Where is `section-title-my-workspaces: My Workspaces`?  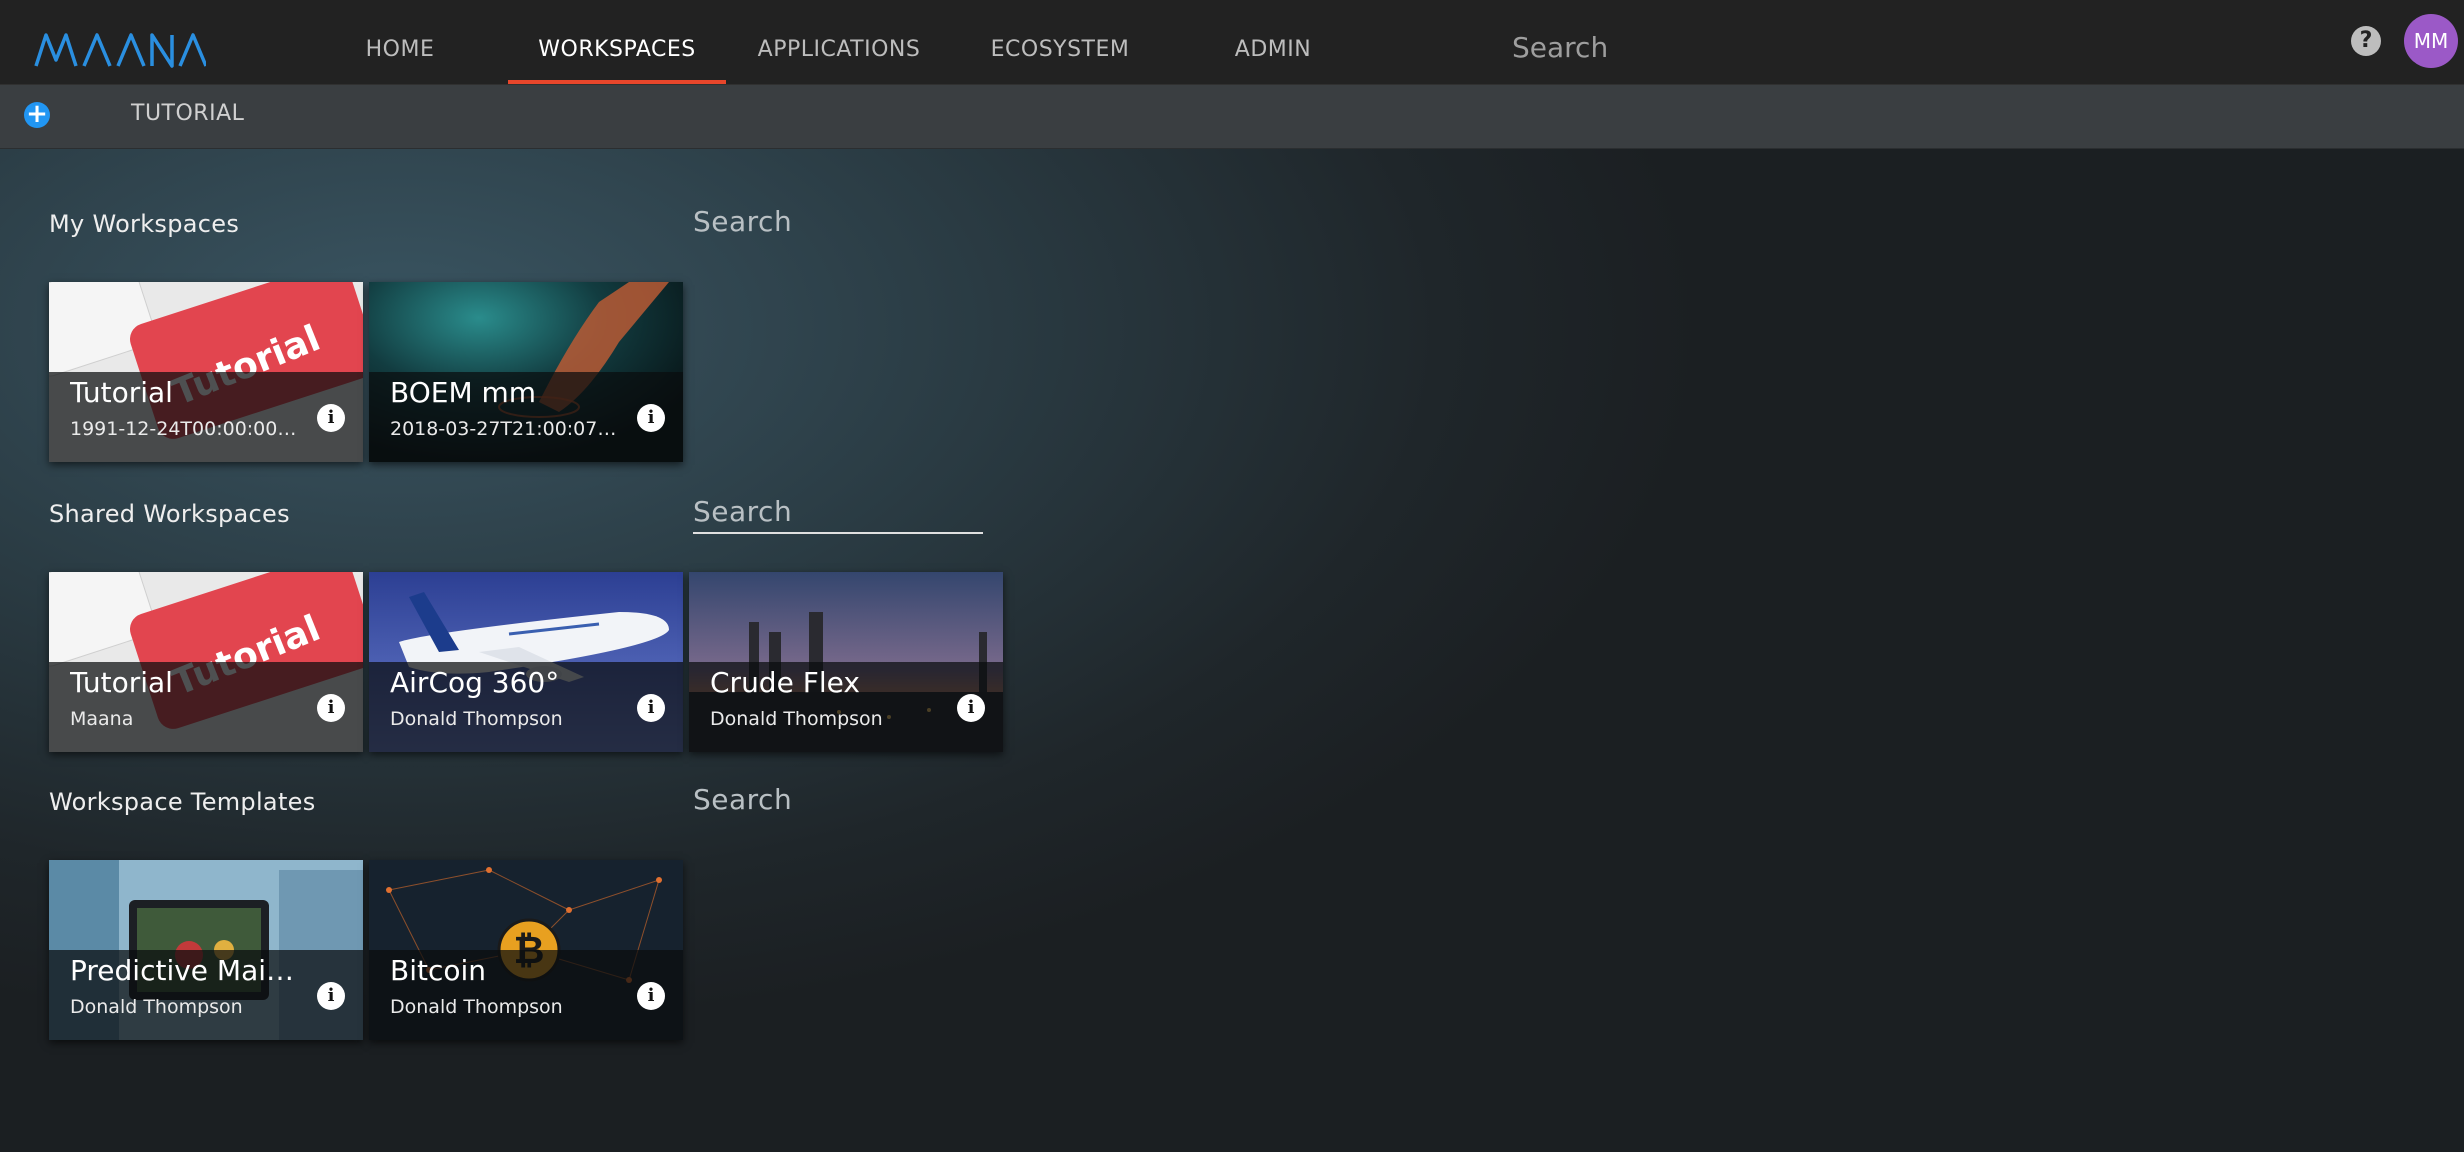 section-title-my-workspaces: My Workspaces is located at coordinates (144, 224).